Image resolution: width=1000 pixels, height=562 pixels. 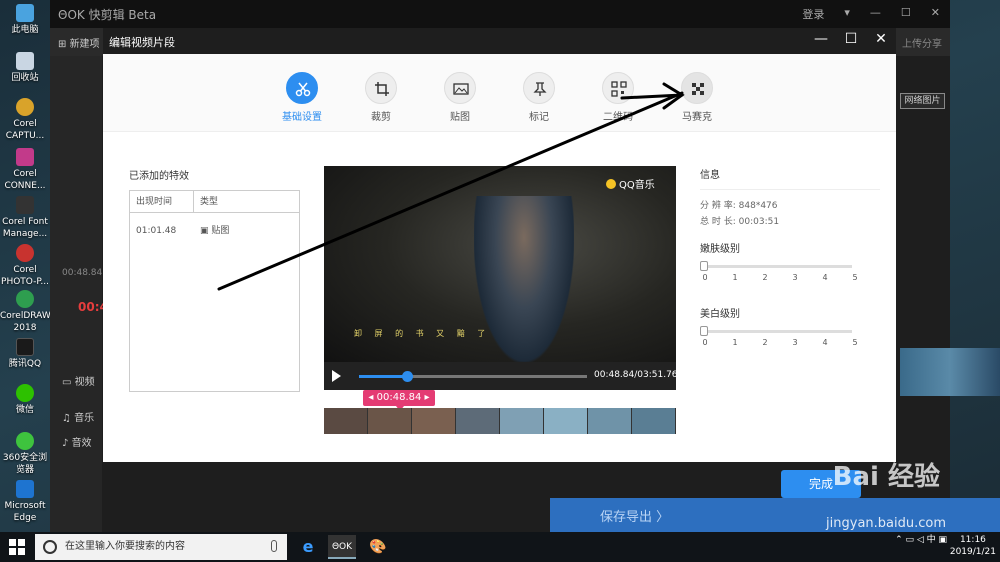 What do you see at coordinates (25, 441) in the screenshot?
I see `browser-360-icon` at bounding box center [25, 441].